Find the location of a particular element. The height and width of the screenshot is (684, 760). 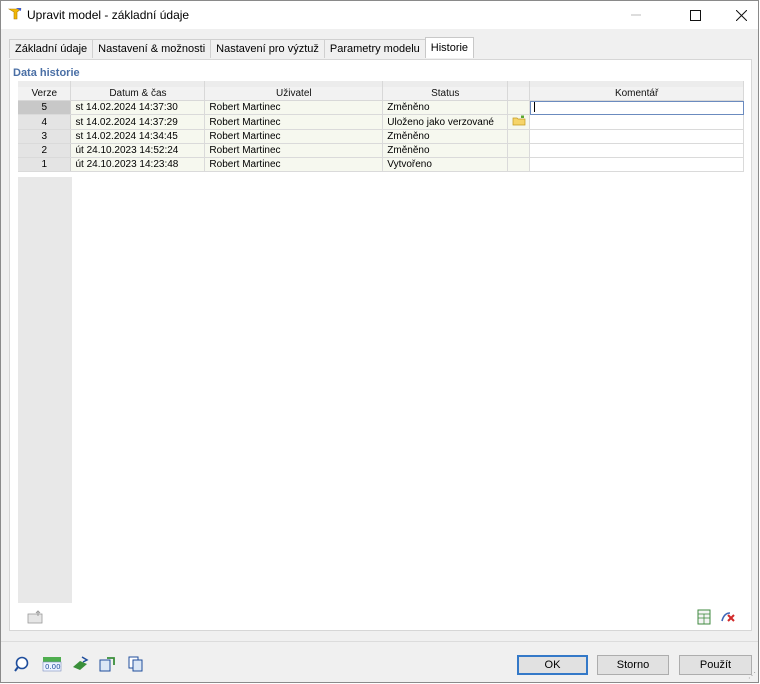

folder-icon is located at coordinates (519, 120).